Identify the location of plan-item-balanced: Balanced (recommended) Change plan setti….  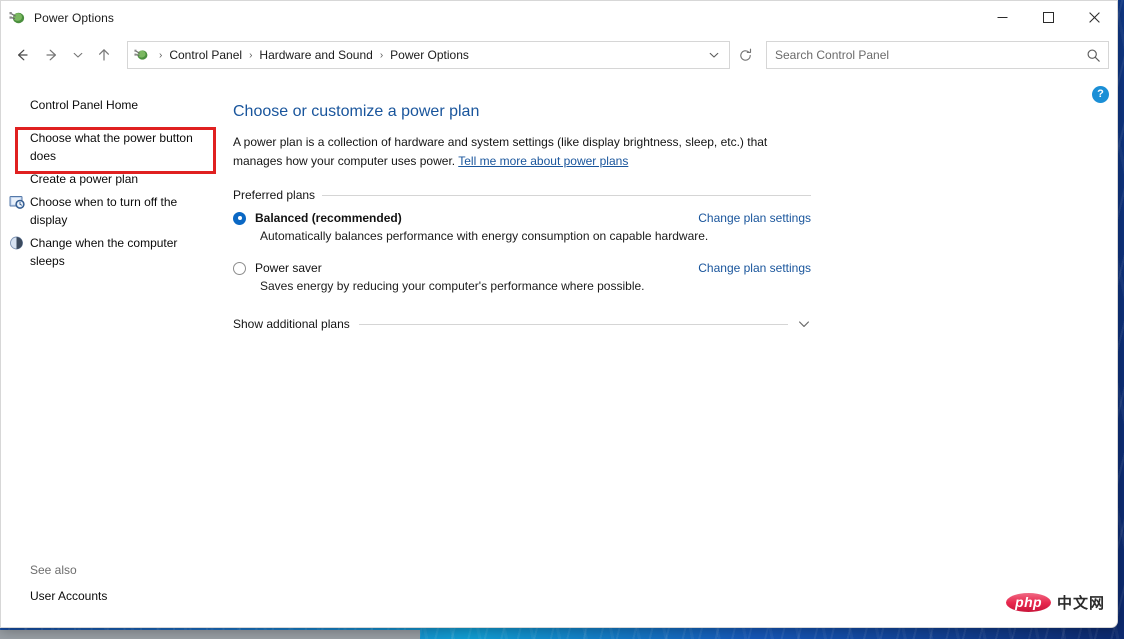
(522, 227).